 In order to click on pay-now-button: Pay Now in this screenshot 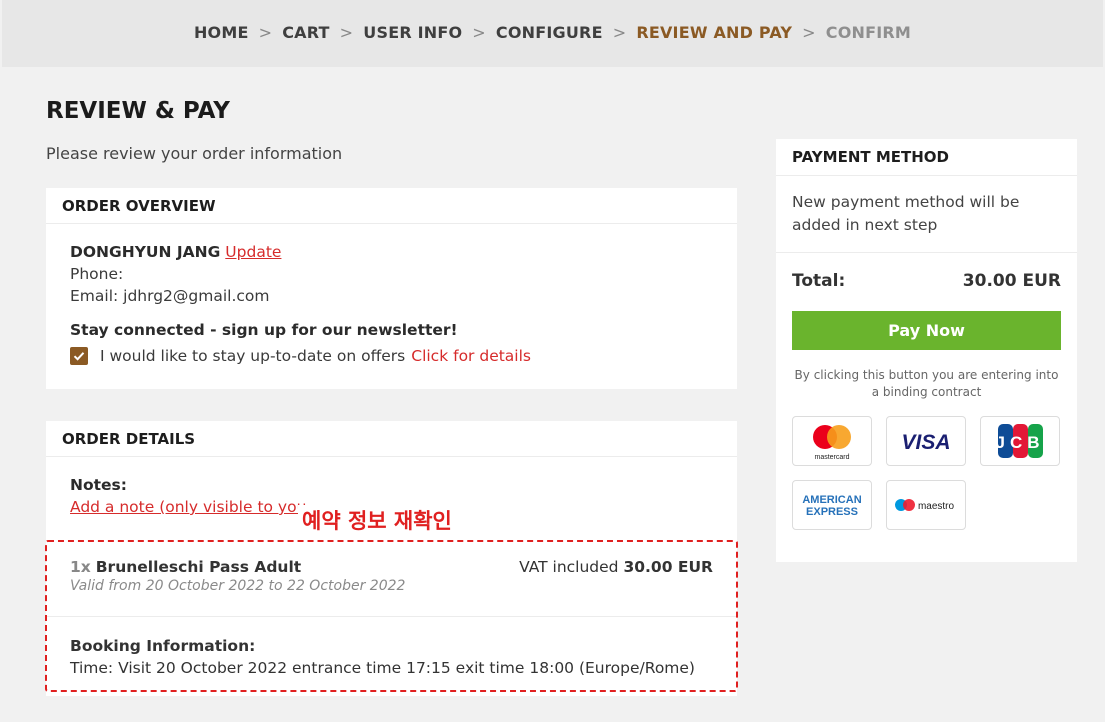, I will do `click(926, 330)`.